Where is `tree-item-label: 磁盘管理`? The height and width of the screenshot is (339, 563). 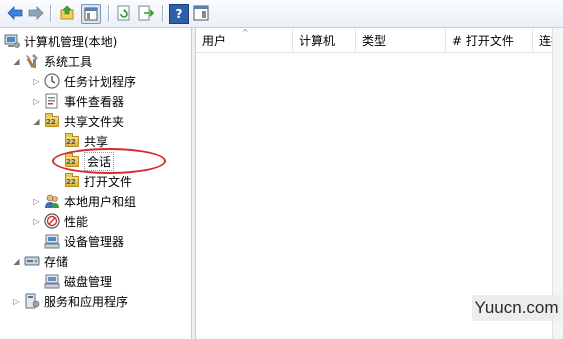 tree-item-label: 磁盘管理 is located at coordinates (88, 281).